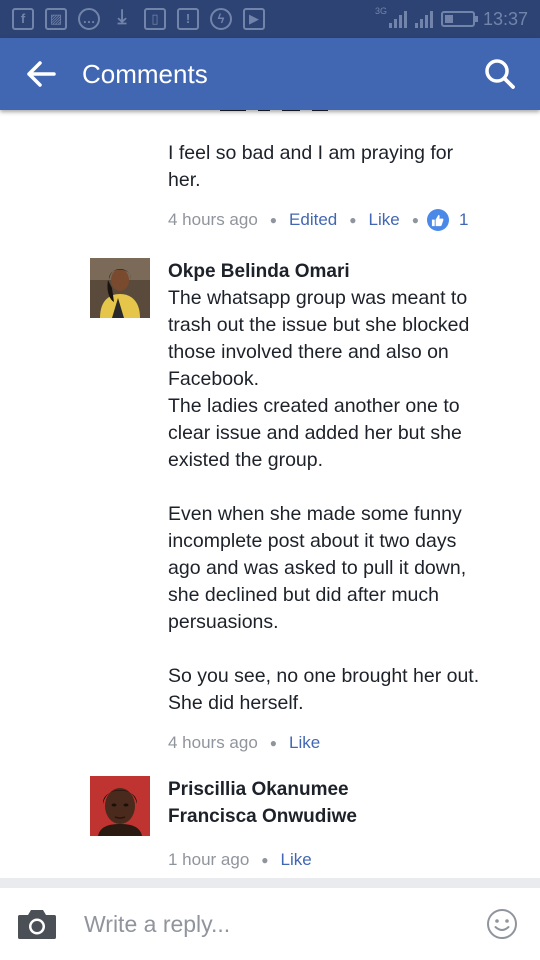 The width and height of the screenshot is (540, 960). Describe the element at coordinates (338, 220) in the screenshot. I see `comment-meta: 4 hours ago ● Edited ● Like ● 1` at that location.